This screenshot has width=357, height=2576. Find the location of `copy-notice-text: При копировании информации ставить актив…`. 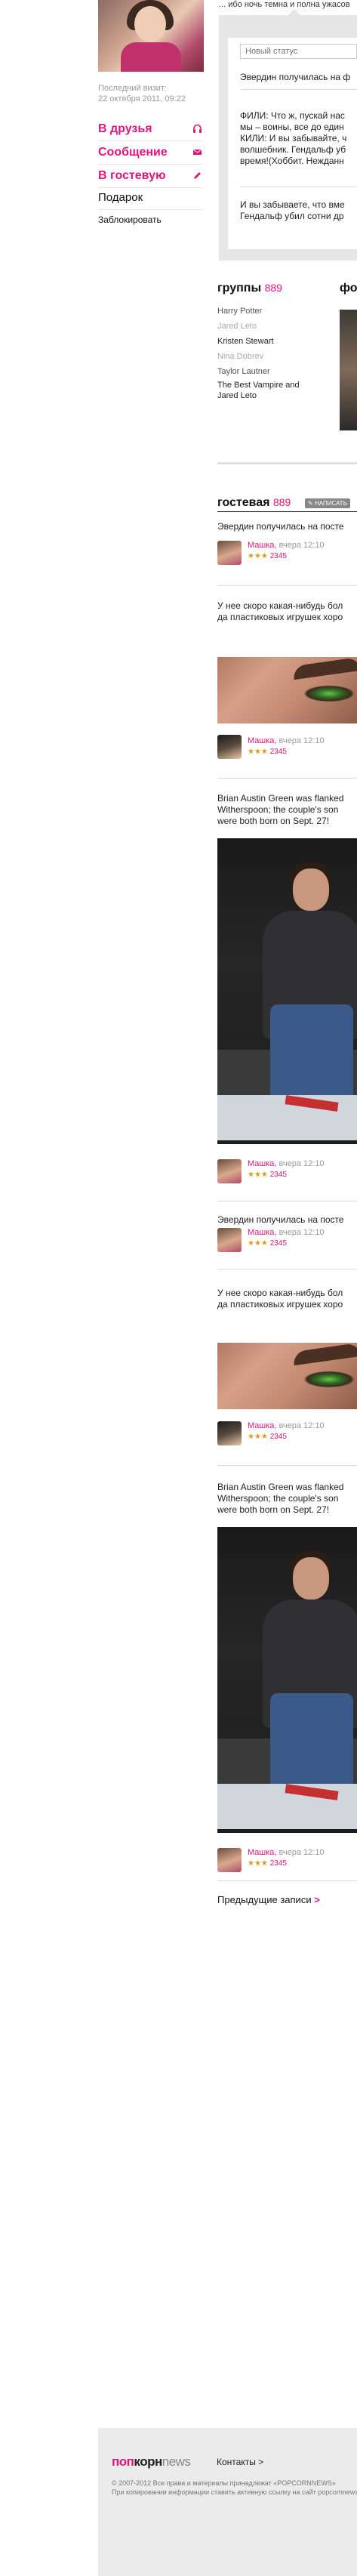

copy-notice-text: При копировании информации ставить актив… is located at coordinates (234, 2492).